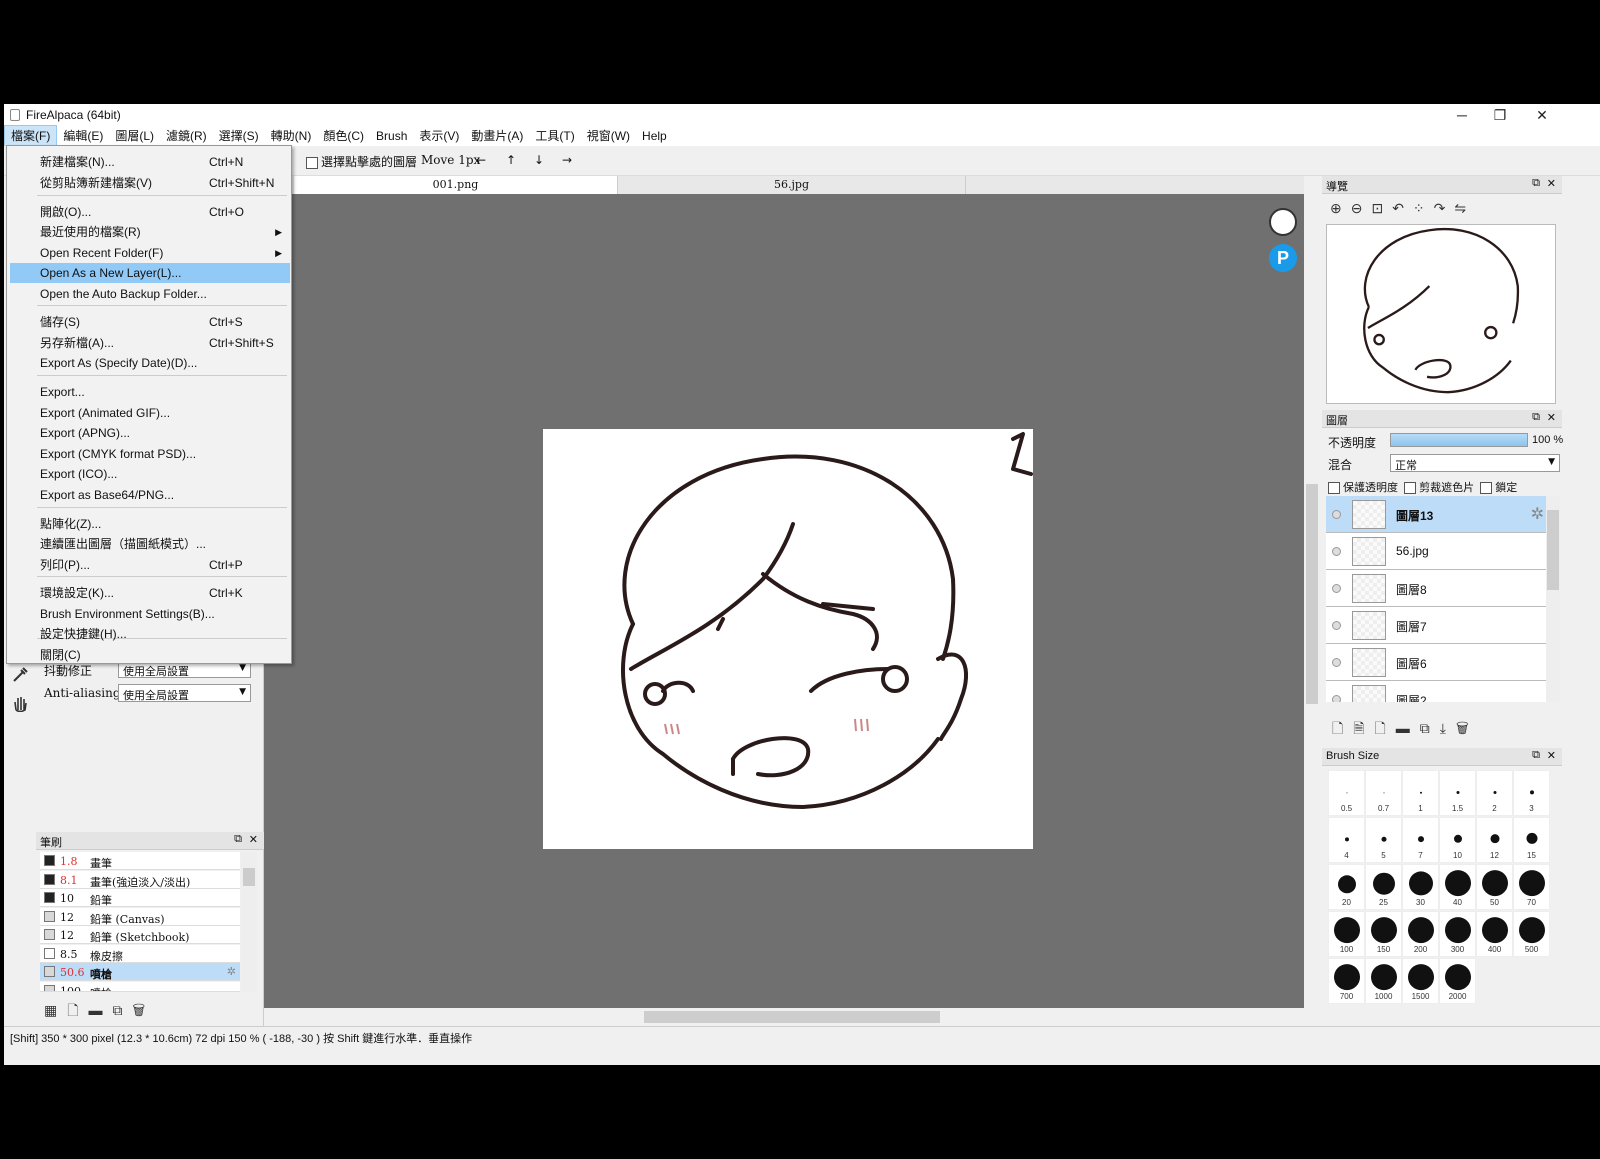  What do you see at coordinates (1437, 551) in the screenshot?
I see `layer-row: 56.jpg` at bounding box center [1437, 551].